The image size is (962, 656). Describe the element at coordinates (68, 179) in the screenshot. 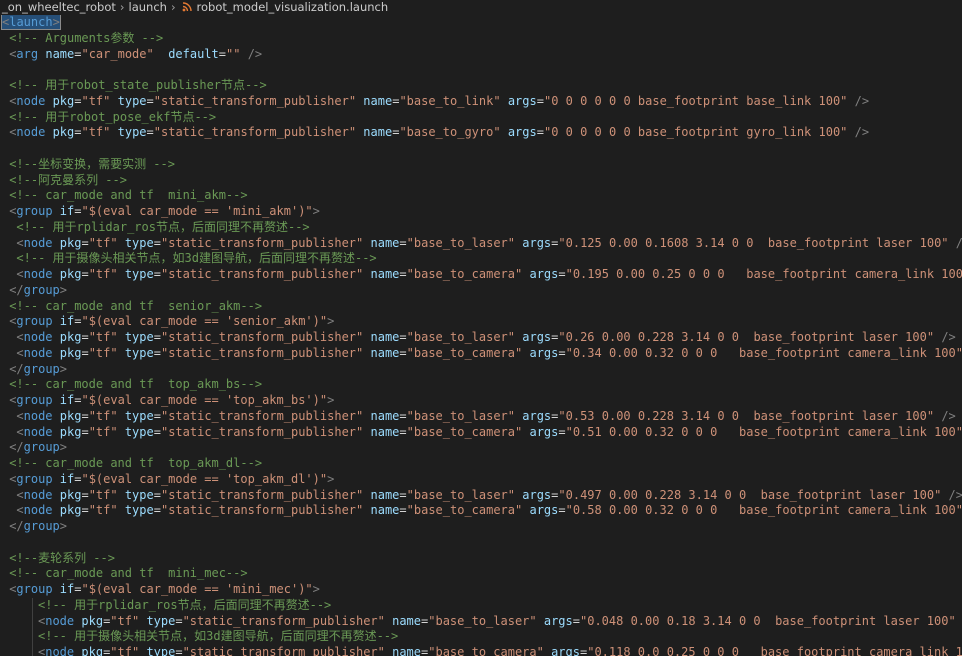

I see `code-comment: <!--阿克曼系列 -->` at that location.